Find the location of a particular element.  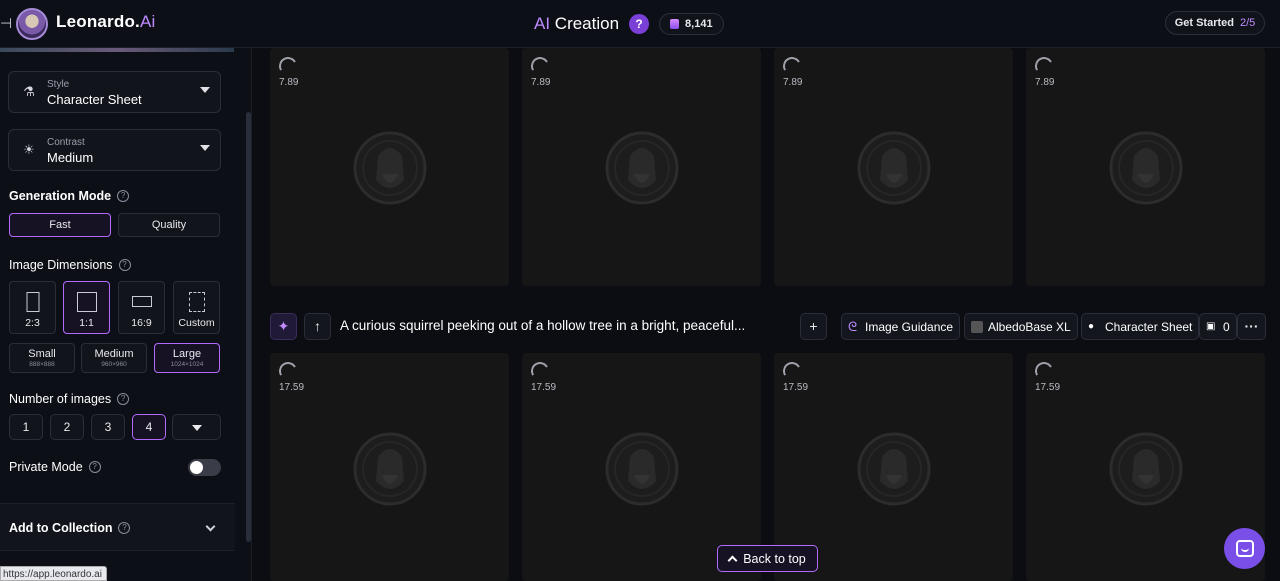

ratio-label: 1:1 is located at coordinates (86, 323).